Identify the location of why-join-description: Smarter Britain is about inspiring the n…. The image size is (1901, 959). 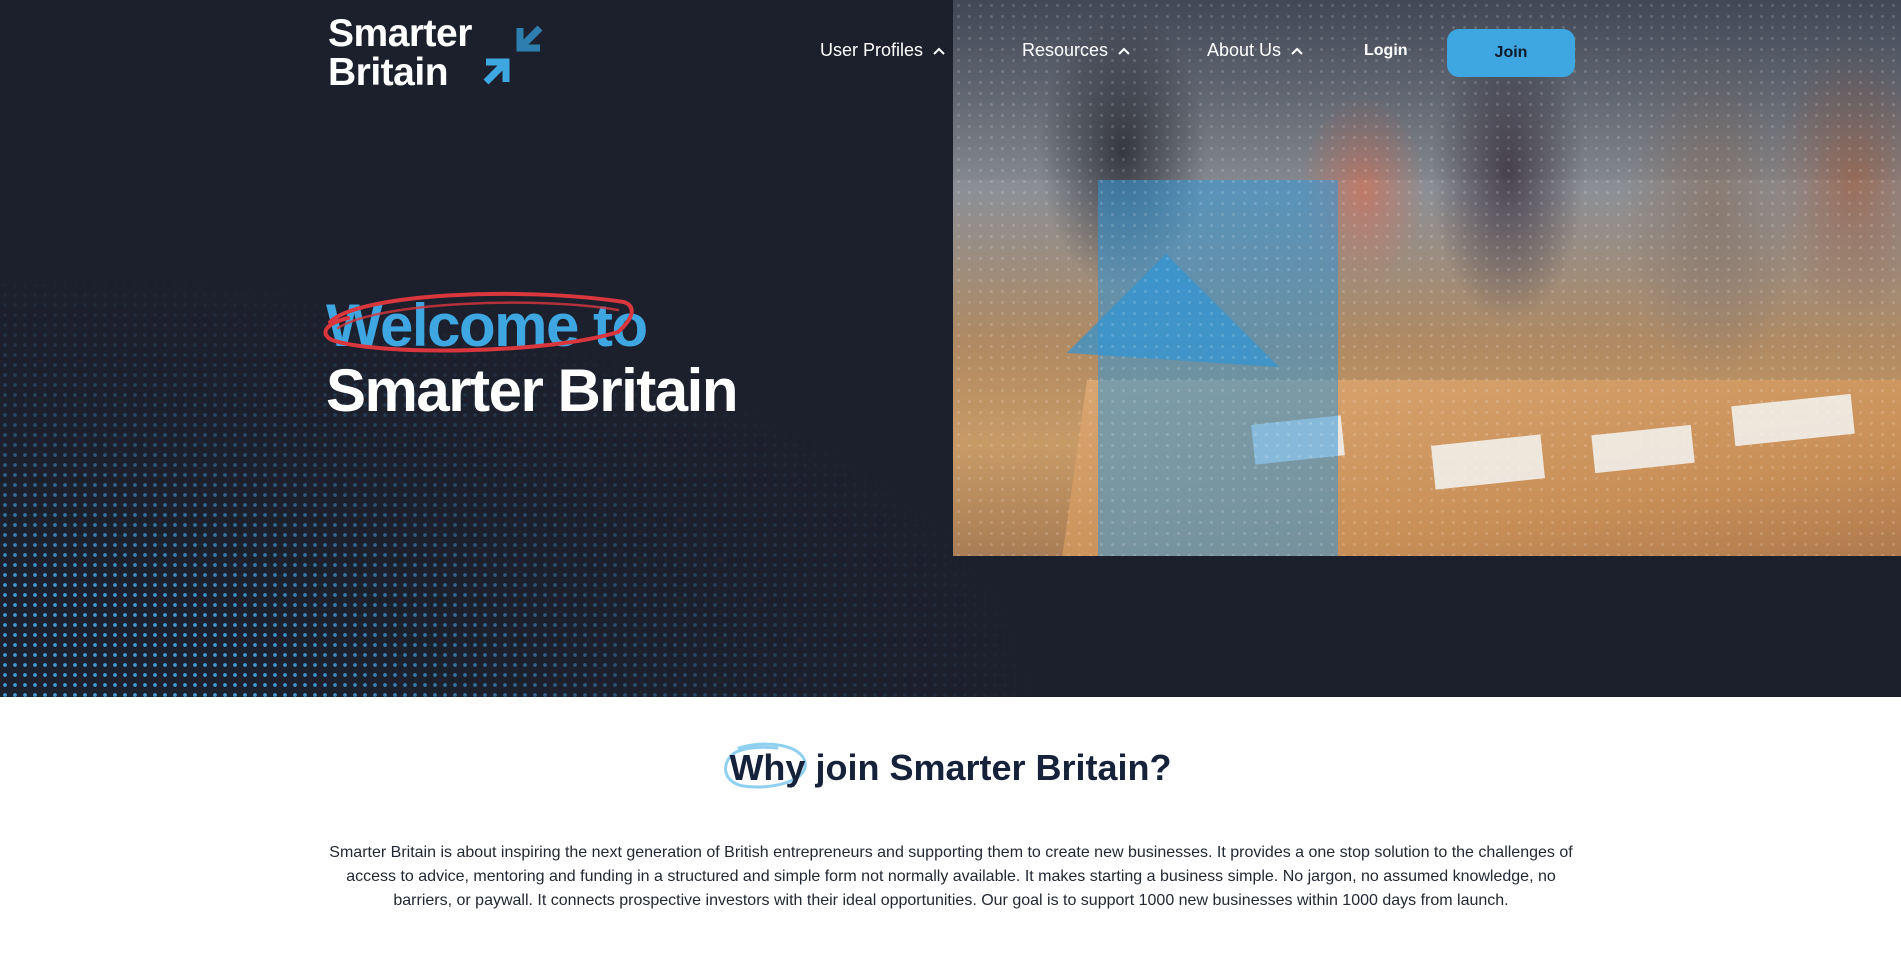
(951, 876).